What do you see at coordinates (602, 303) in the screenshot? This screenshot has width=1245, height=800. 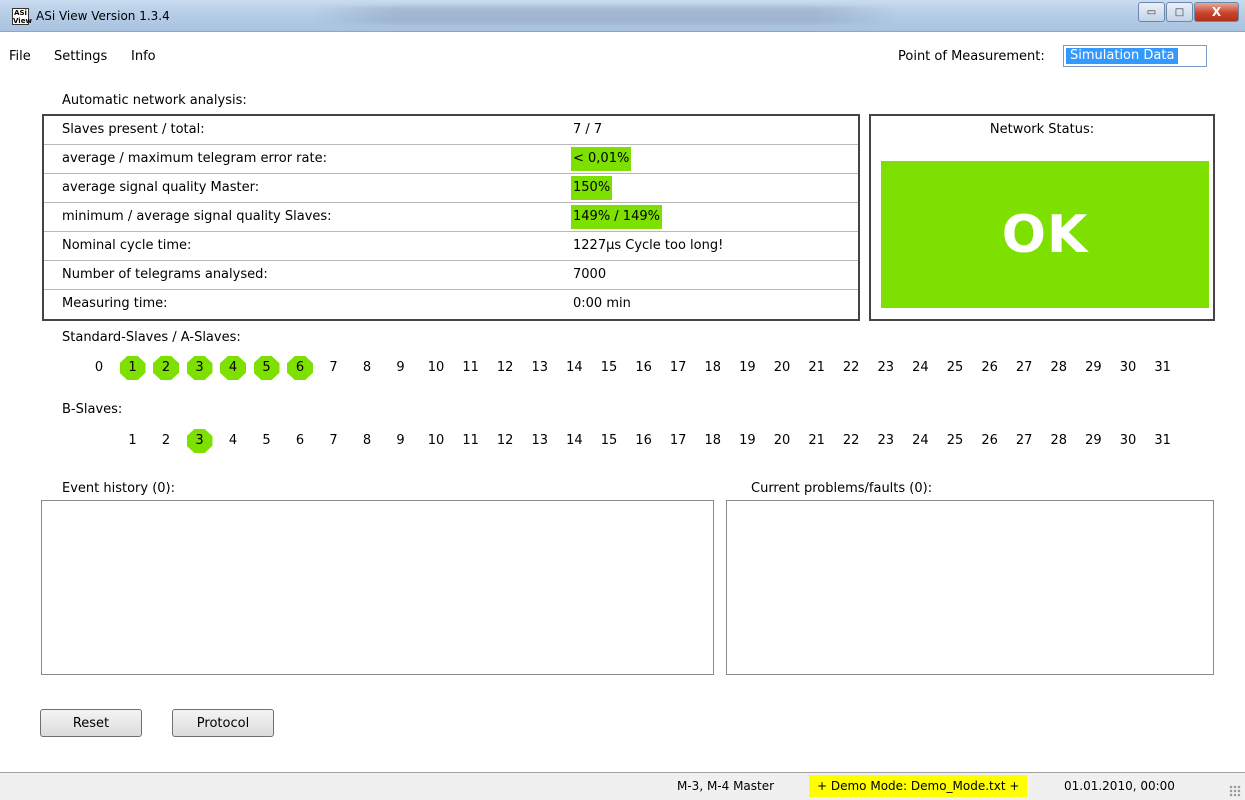 I see `analysis-row-value: 0:00 min` at bounding box center [602, 303].